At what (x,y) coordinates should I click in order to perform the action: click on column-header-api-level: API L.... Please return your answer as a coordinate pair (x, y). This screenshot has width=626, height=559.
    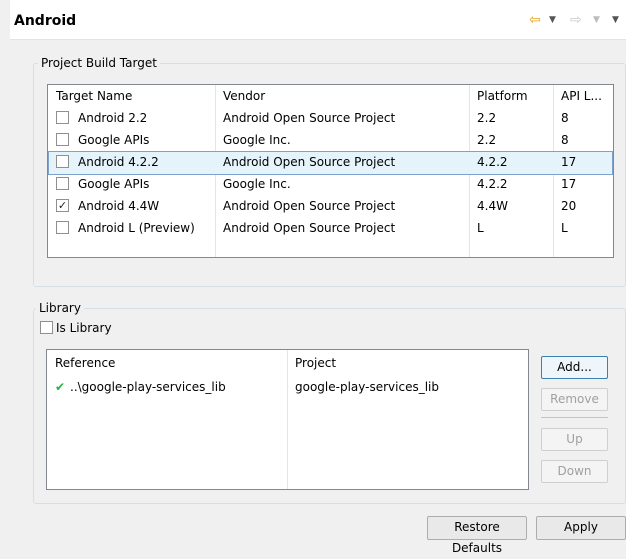
    Looking at the image, I should click on (581, 96).